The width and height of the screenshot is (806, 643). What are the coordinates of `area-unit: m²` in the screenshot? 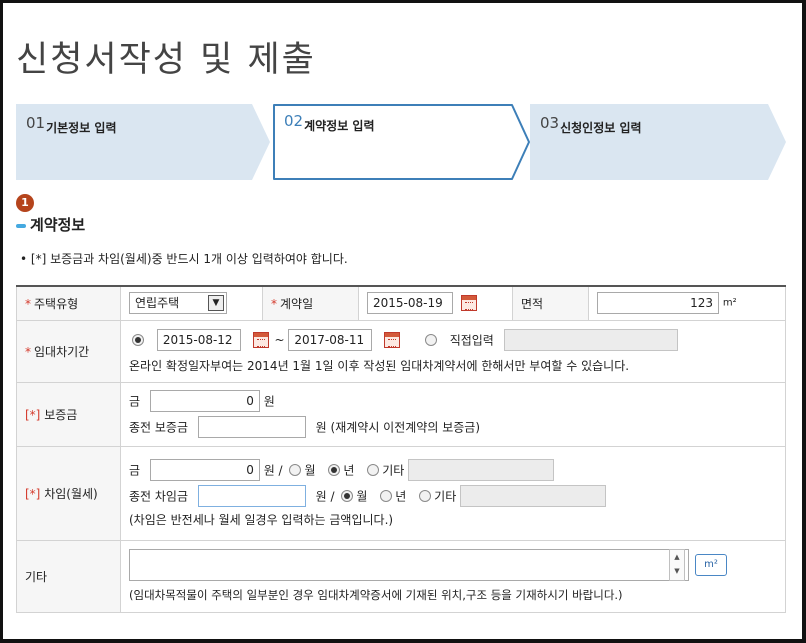 It's located at (729, 303).